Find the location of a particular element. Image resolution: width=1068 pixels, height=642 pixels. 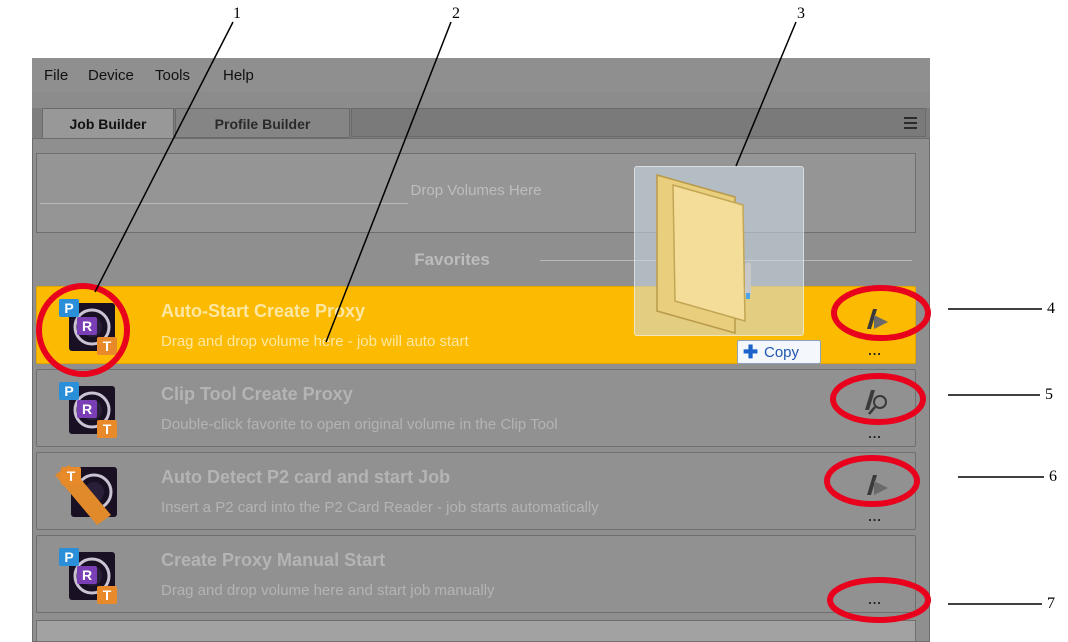

callout-number-7: 7 is located at coordinates (1051, 603).